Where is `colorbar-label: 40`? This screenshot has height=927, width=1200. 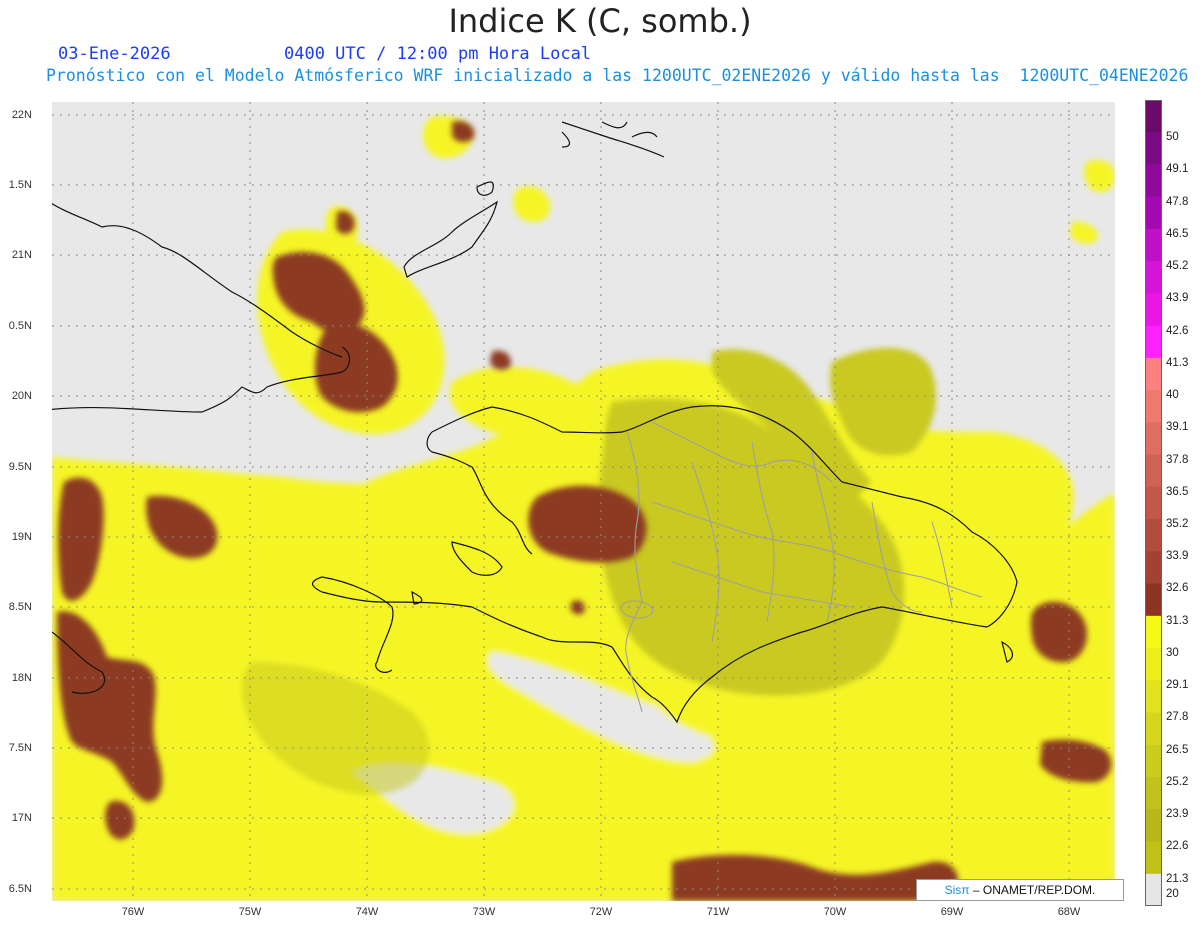 colorbar-label: 40 is located at coordinates (1172, 395).